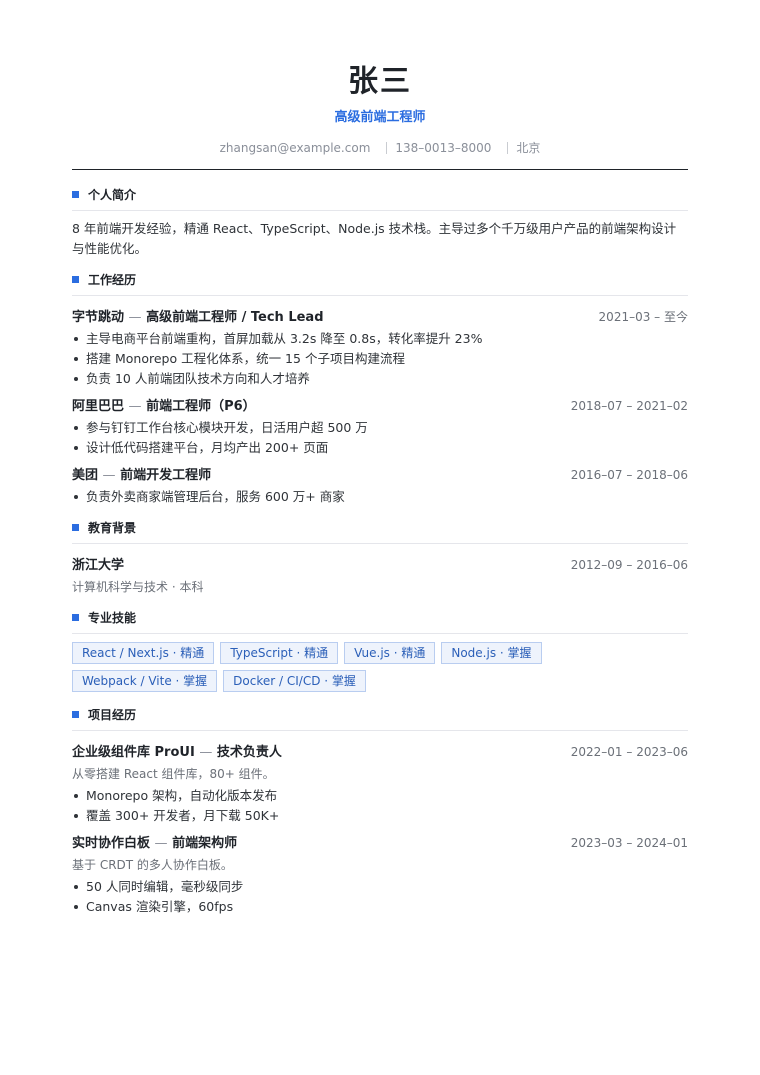 This screenshot has height=1075, width=760. What do you see at coordinates (380, 531) in the screenshot?
I see `section-heading: 教育背景` at bounding box center [380, 531].